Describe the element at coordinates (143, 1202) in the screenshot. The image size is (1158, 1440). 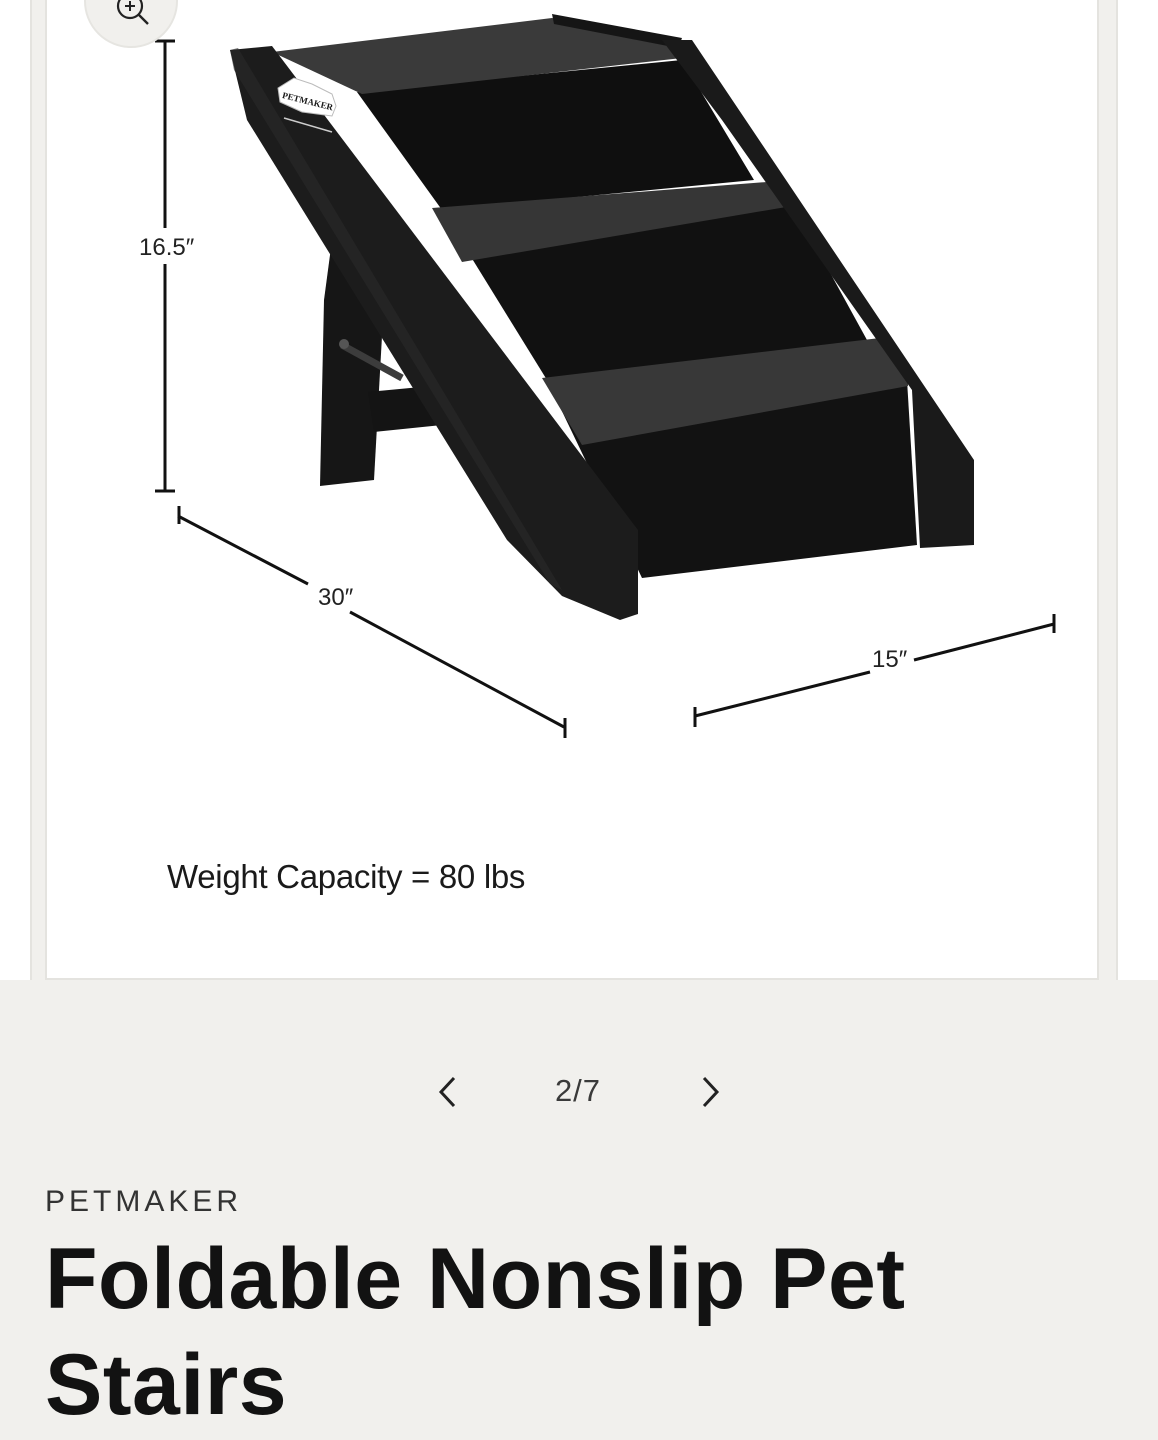
I see `product-brand: PETMAKER` at that location.